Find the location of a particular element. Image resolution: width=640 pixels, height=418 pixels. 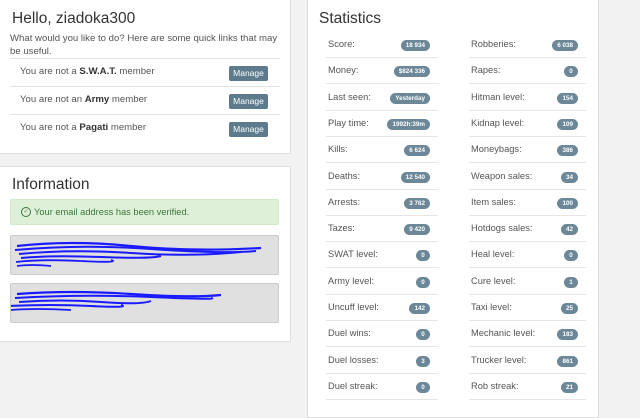

information-title: Information is located at coordinates (51, 184).